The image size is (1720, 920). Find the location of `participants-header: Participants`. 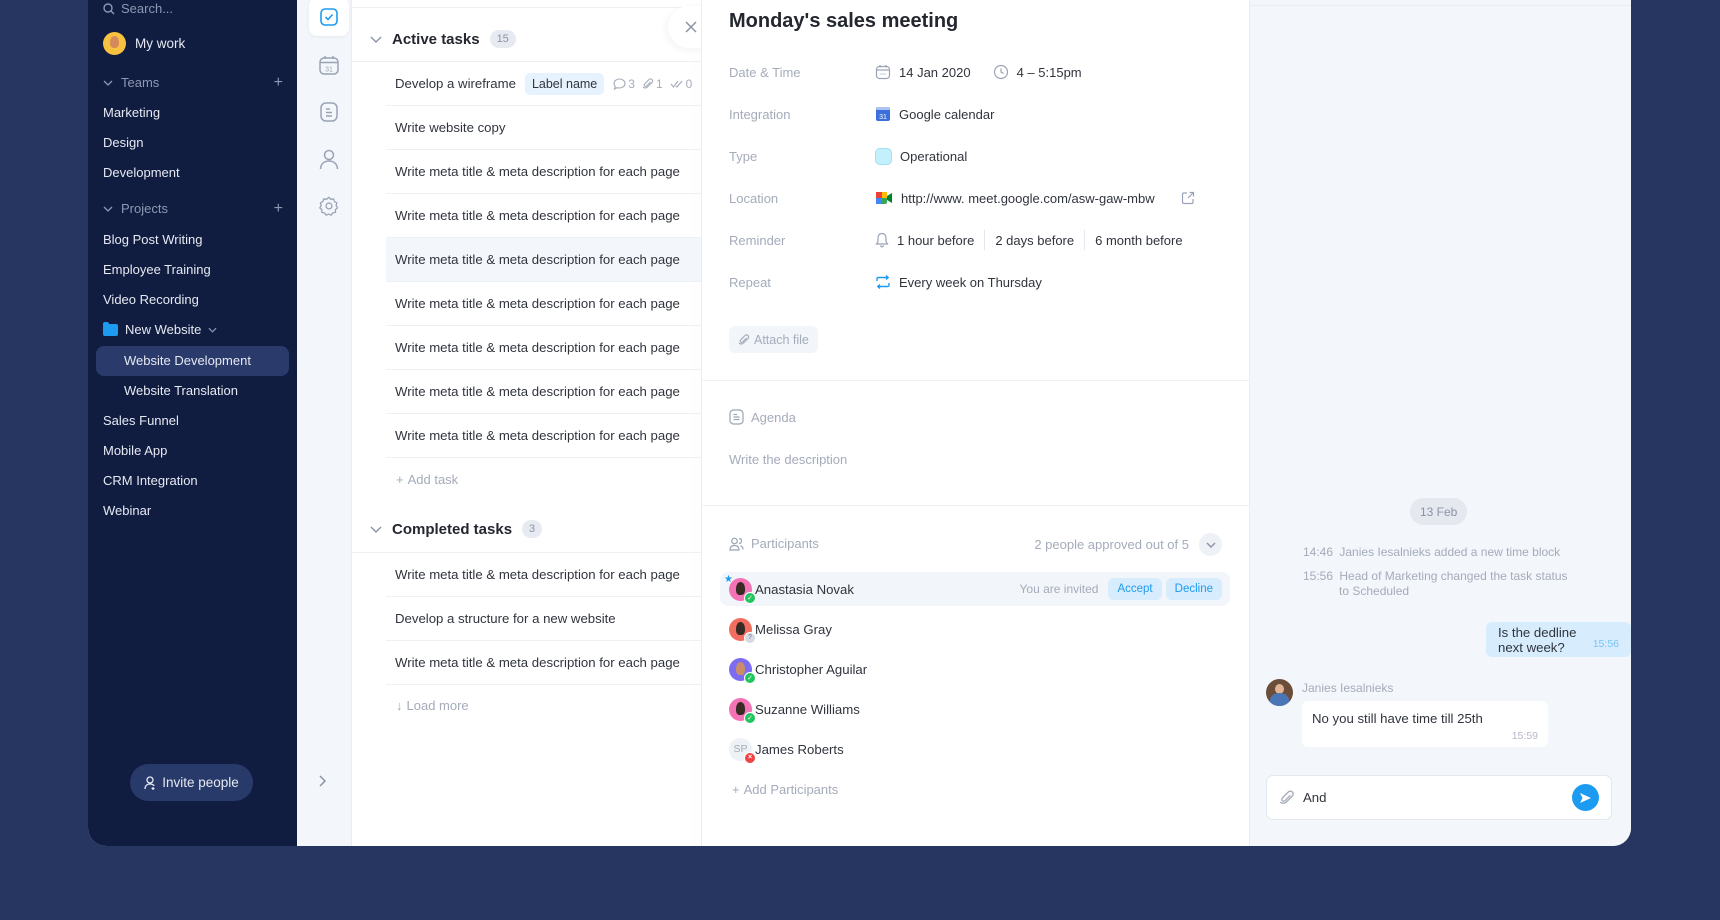

participants-header: Participants is located at coordinates (774, 543).